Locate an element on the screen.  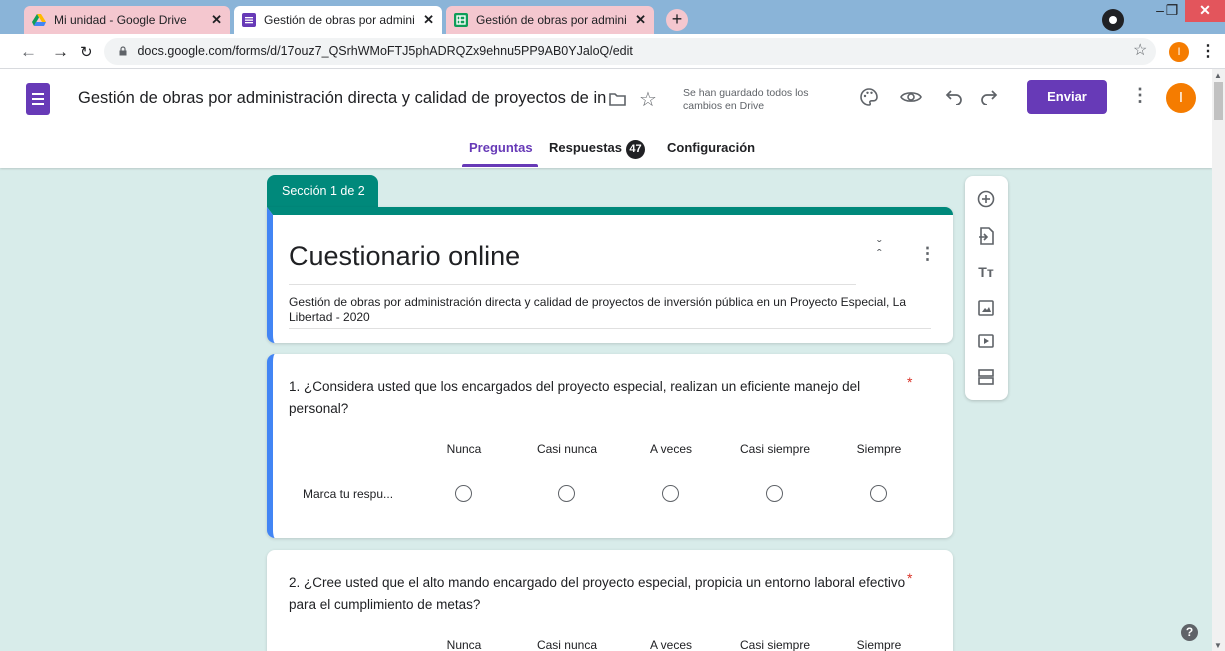
tab-sheets: Gestión de obras por administrac ✕ is located at coordinates (550, 20).